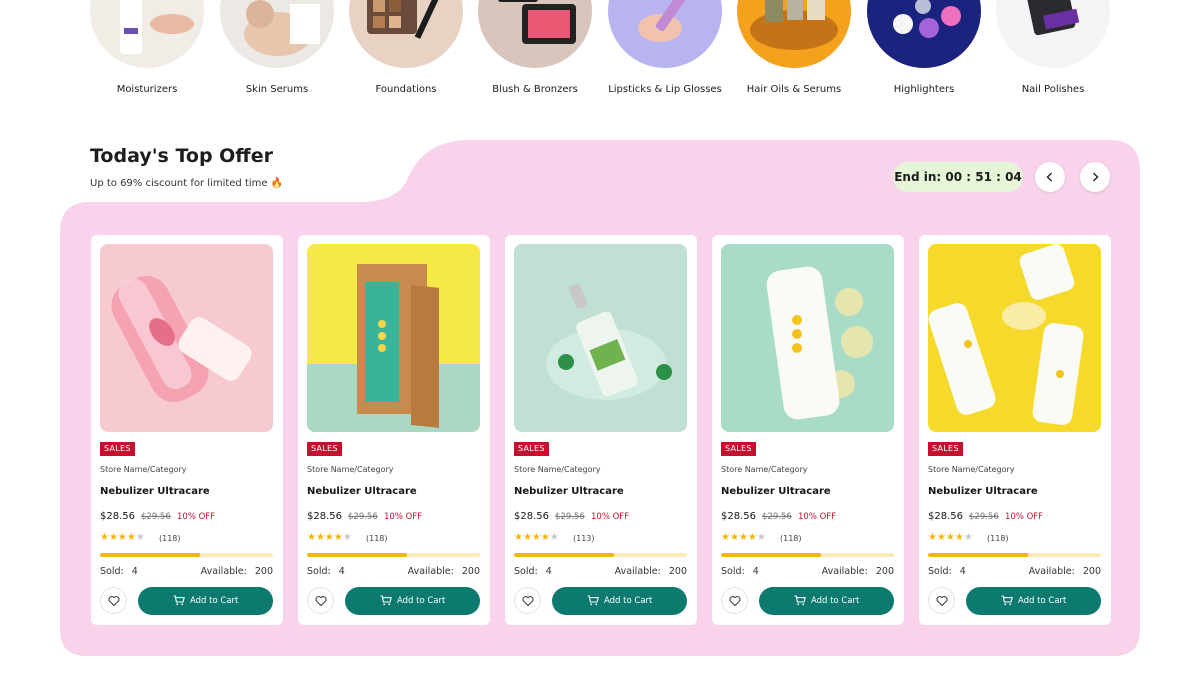 This screenshot has height=700, width=1200. Describe the element at coordinates (1053, 34) in the screenshot. I see `nail-polish-photo` at that location.